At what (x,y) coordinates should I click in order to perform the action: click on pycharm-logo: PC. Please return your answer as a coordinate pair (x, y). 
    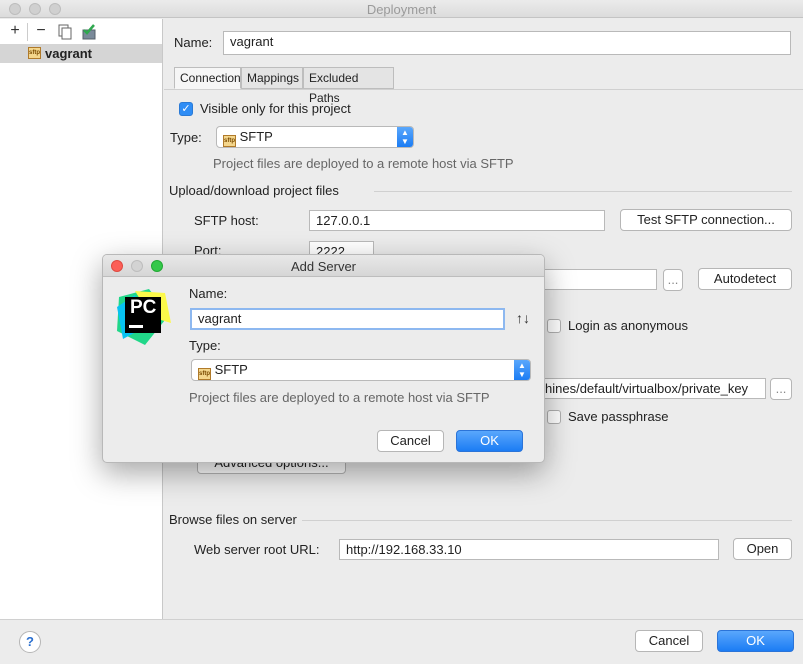
    Looking at the image, I should click on (144, 317).